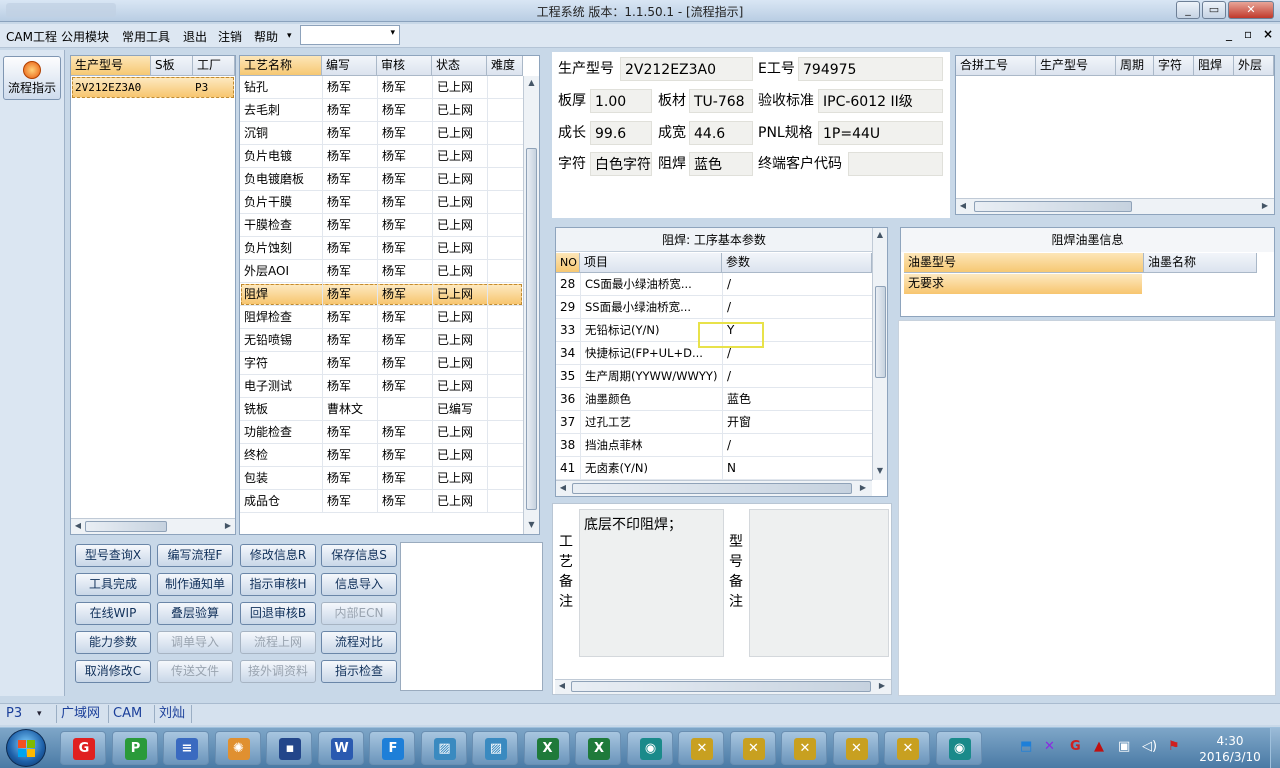 This screenshot has width=1280, height=768. I want to click on param-item-cell: 挡油点菲林, so click(651, 445).